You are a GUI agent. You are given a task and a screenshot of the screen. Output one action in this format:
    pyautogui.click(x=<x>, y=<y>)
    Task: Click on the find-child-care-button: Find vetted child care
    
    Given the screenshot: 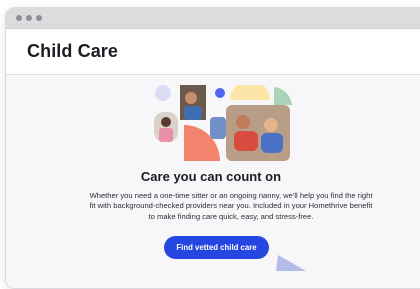 What is the action you would take?
    pyautogui.click(x=216, y=247)
    